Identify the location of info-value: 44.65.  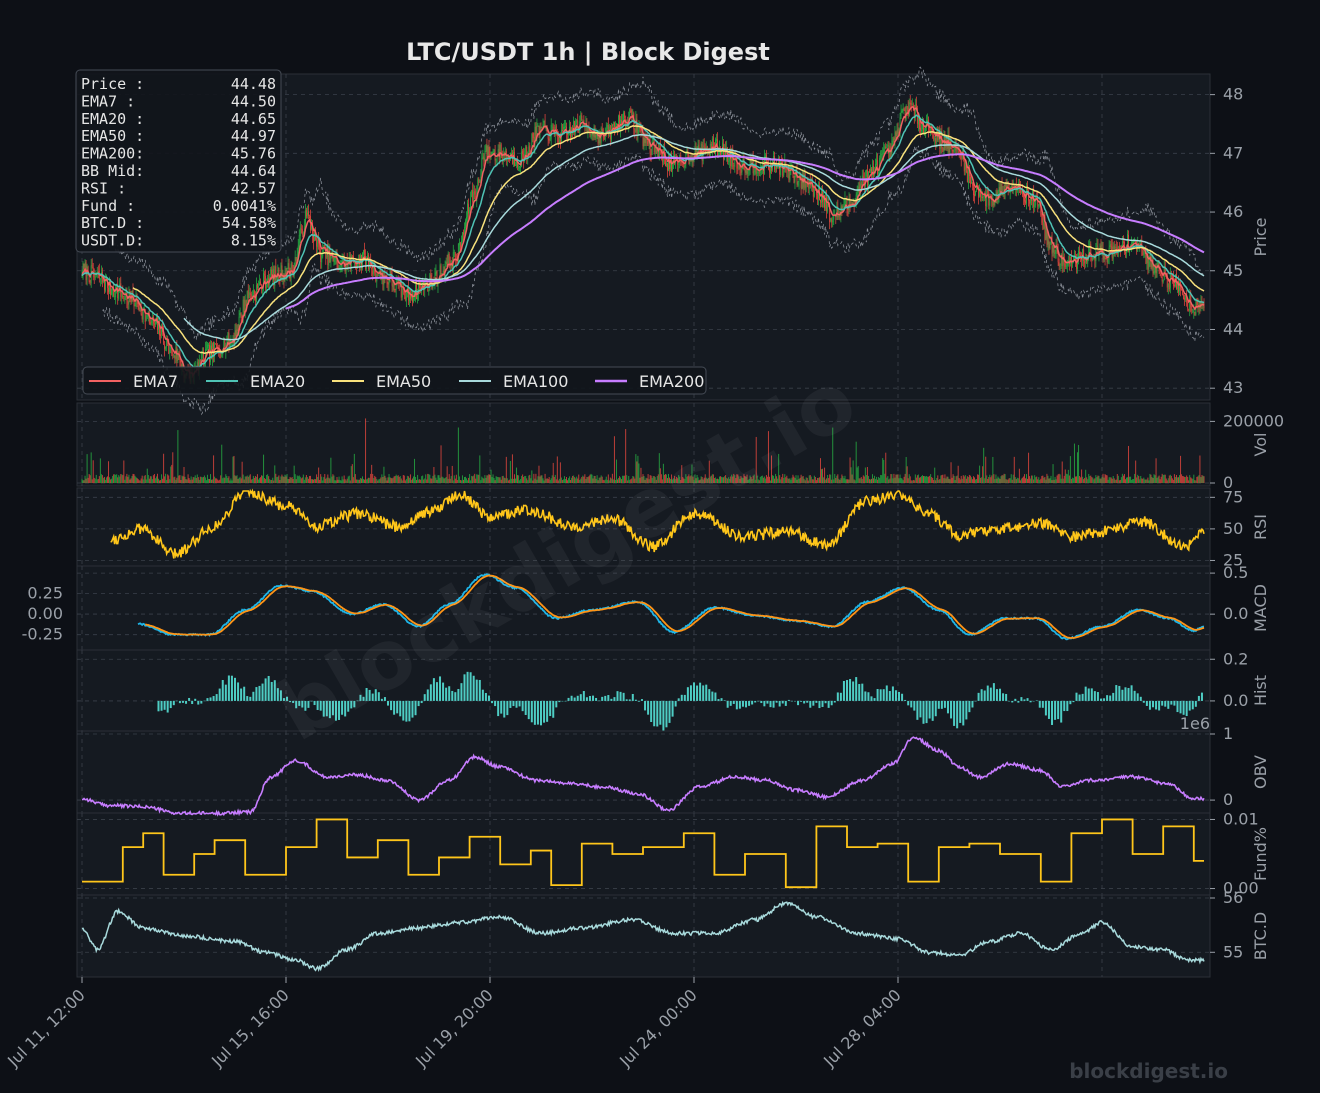
(253, 119).